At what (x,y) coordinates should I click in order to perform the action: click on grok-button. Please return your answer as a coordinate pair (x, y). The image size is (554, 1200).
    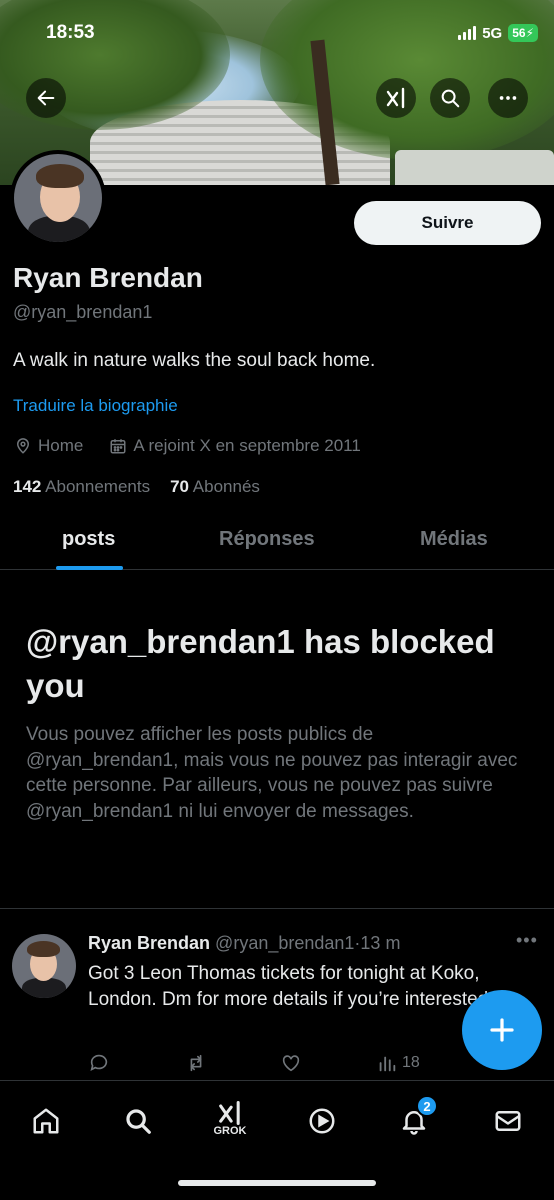
    Looking at the image, I should click on (396, 98).